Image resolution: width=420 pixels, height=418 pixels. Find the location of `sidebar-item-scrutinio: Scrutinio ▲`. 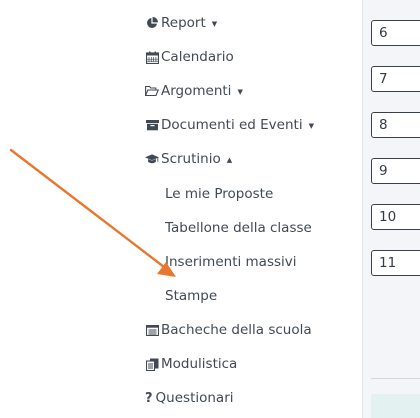

sidebar-item-scrutinio: Scrutinio ▲ is located at coordinates (188, 159).